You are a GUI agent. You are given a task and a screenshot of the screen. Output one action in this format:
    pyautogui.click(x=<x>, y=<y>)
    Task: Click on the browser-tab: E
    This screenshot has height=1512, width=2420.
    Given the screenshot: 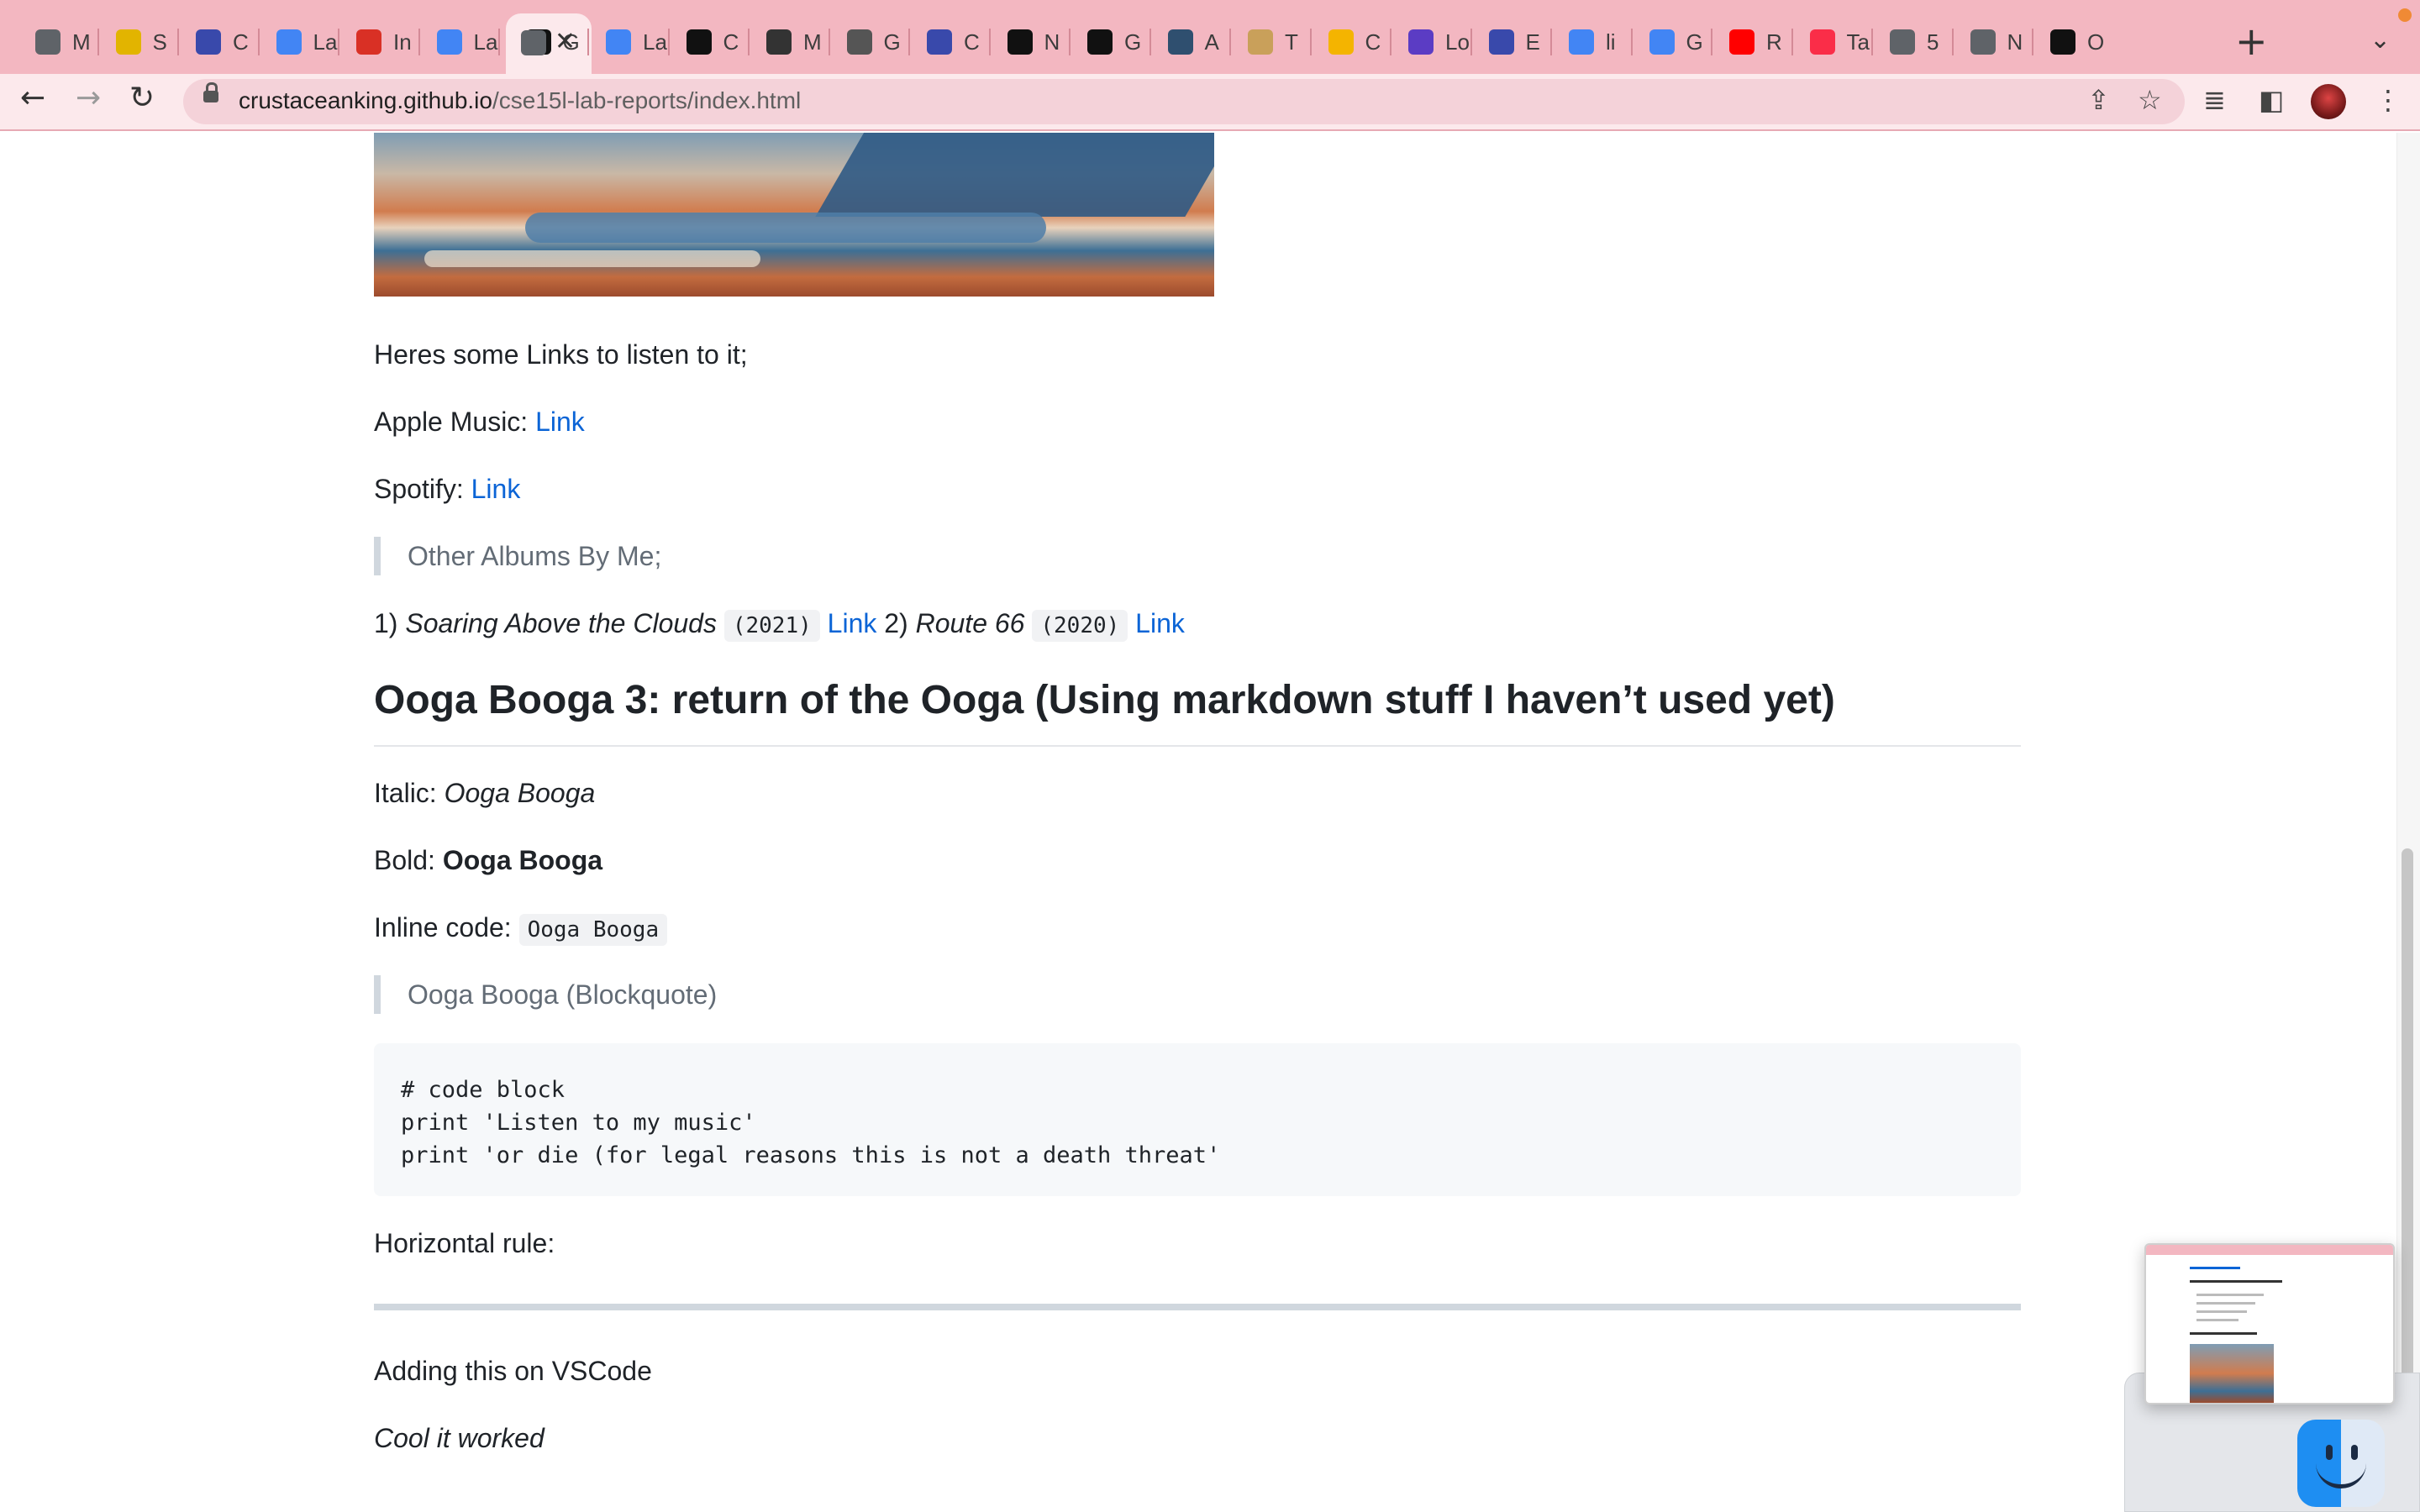 What is the action you would take?
    pyautogui.click(x=1508, y=42)
    